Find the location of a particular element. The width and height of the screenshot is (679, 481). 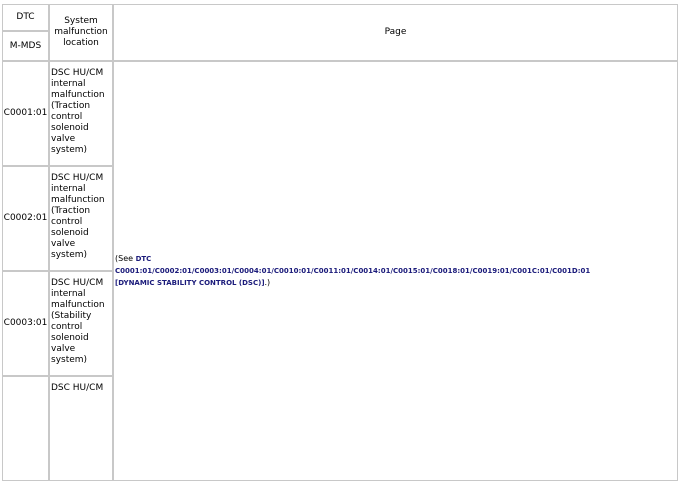

page-ref-line-1: (See DTC is located at coordinates (396, 259).